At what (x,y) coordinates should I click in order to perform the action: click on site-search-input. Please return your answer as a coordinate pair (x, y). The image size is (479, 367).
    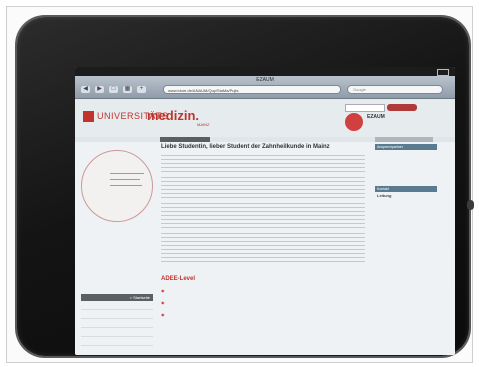
    Looking at the image, I should click on (365, 108).